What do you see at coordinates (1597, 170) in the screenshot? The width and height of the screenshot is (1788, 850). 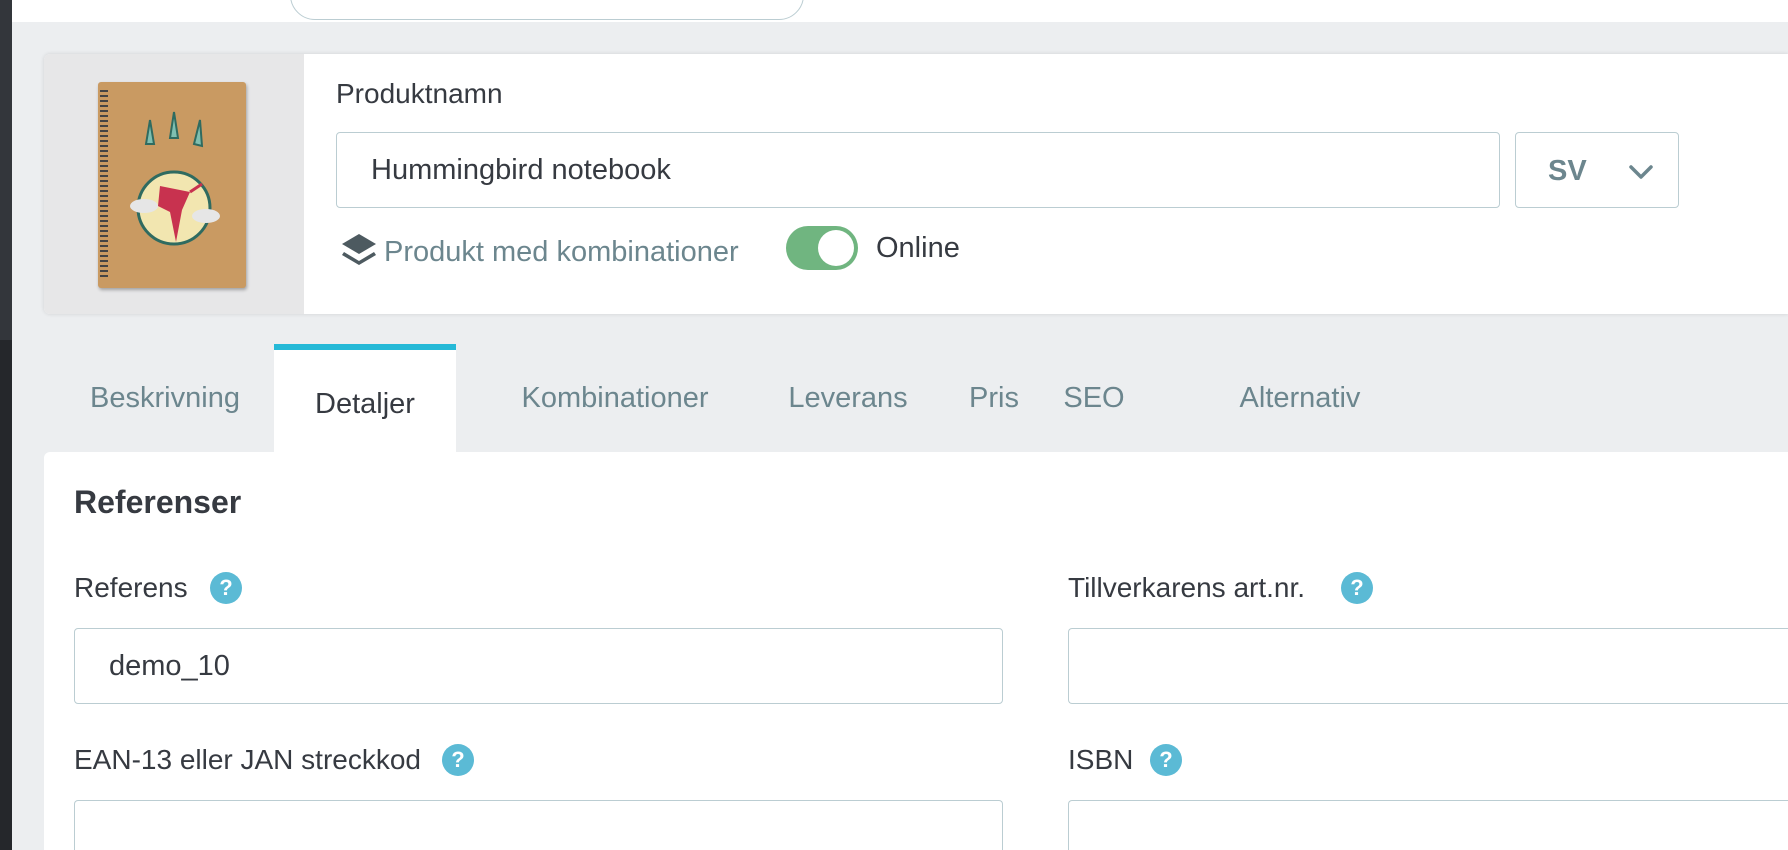 I see `language-select: SV` at bounding box center [1597, 170].